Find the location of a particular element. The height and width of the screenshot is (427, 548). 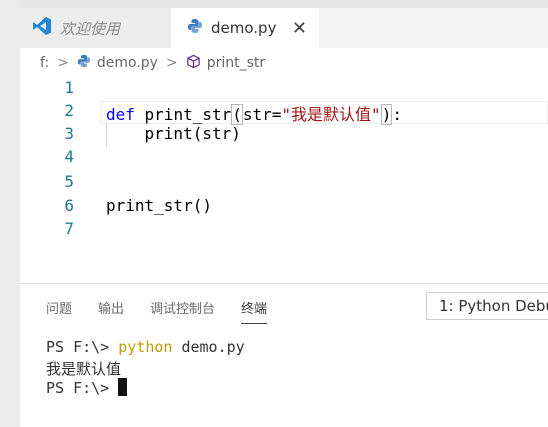

line-number: 4 is located at coordinates (69, 156).